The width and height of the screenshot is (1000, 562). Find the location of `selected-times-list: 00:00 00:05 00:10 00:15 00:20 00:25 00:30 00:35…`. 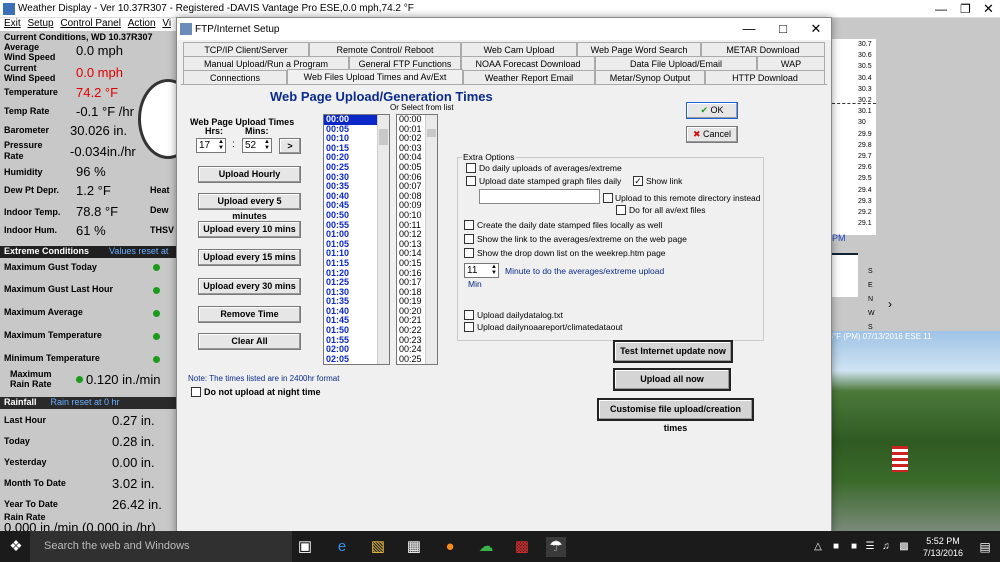

selected-times-list: 00:00 00:05 00:10 00:15 00:20 00:25 00:30 00:35… is located at coordinates (356, 239).